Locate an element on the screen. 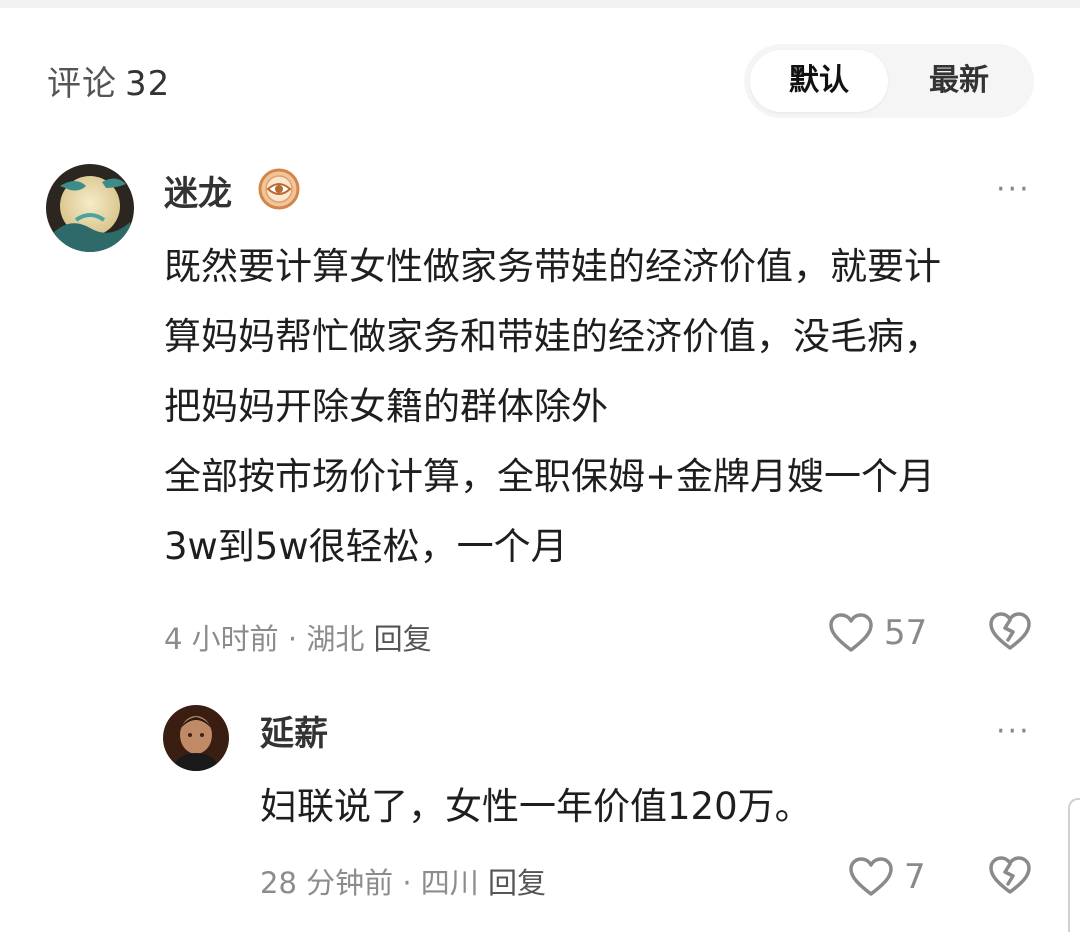  top-divider-strip is located at coordinates (540, 4).